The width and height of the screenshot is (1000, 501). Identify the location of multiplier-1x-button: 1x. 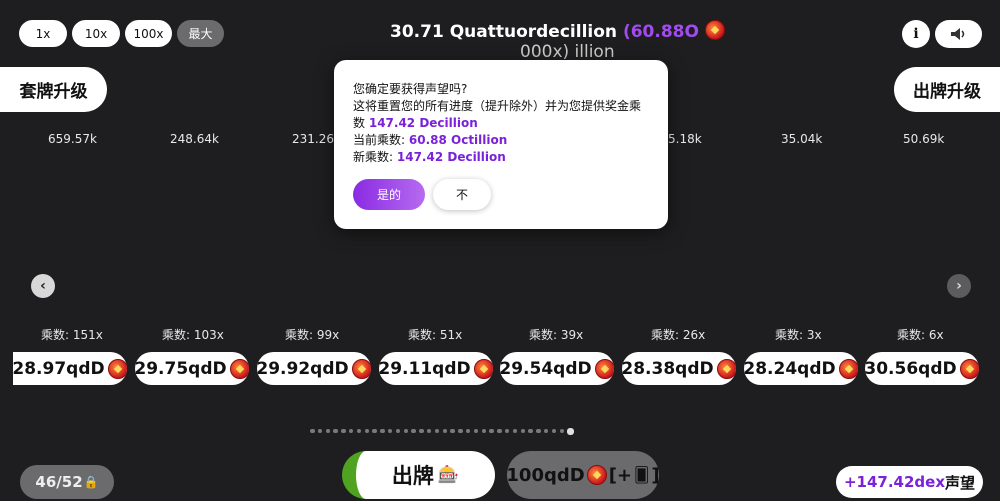
(43, 33).